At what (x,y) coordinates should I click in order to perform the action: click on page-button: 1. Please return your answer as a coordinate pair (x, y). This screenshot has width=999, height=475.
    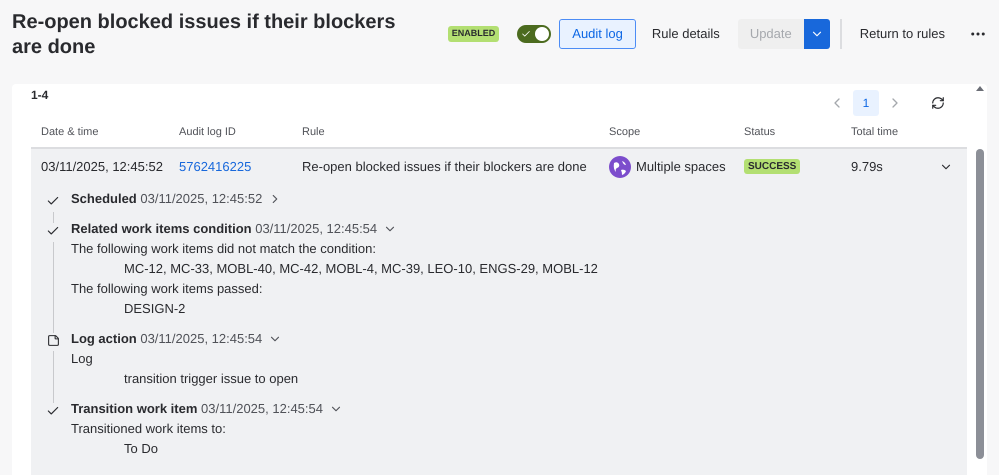
    Looking at the image, I should click on (866, 103).